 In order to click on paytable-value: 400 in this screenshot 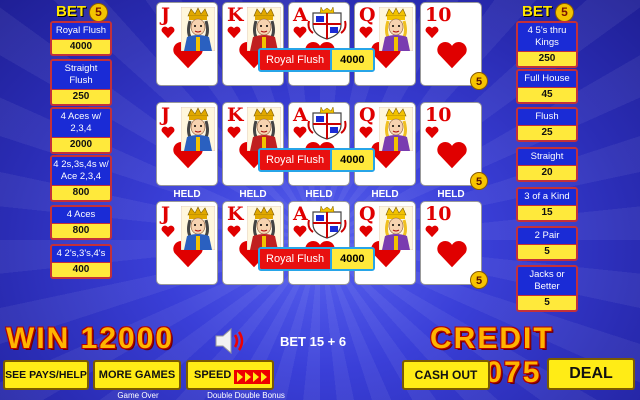, I will do `click(81, 269)`.